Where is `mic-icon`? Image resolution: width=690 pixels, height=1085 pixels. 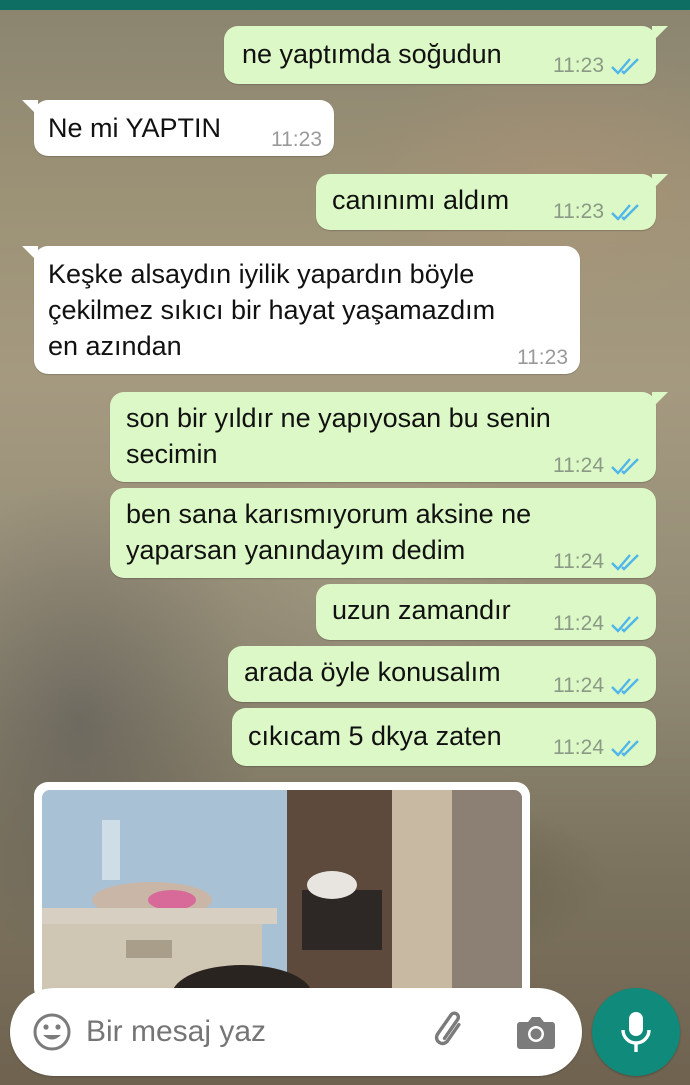
mic-icon is located at coordinates (636, 1032).